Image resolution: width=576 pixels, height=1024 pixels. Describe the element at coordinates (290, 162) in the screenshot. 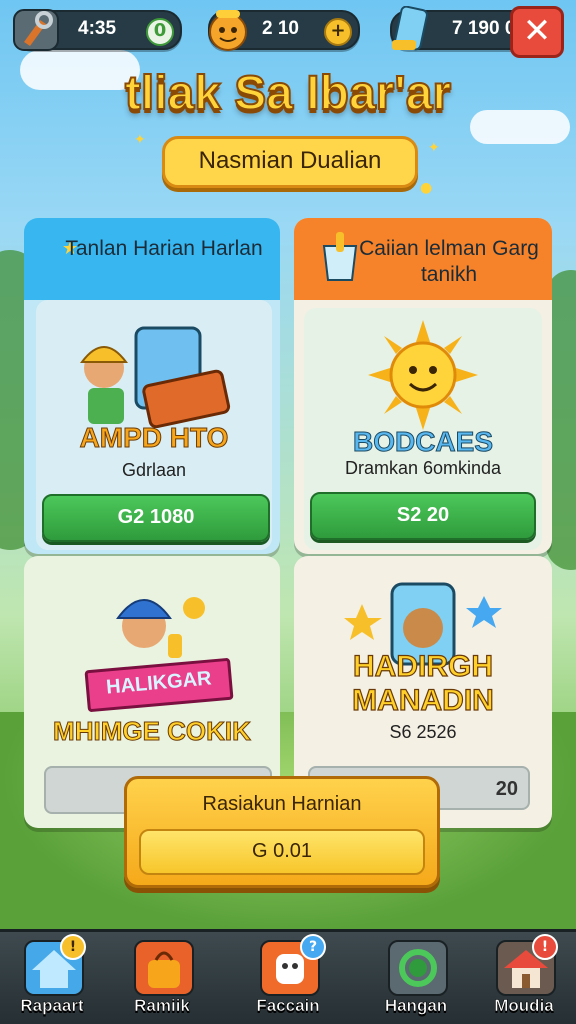

I see `subtitle-banner: Nasmian Dualian` at that location.